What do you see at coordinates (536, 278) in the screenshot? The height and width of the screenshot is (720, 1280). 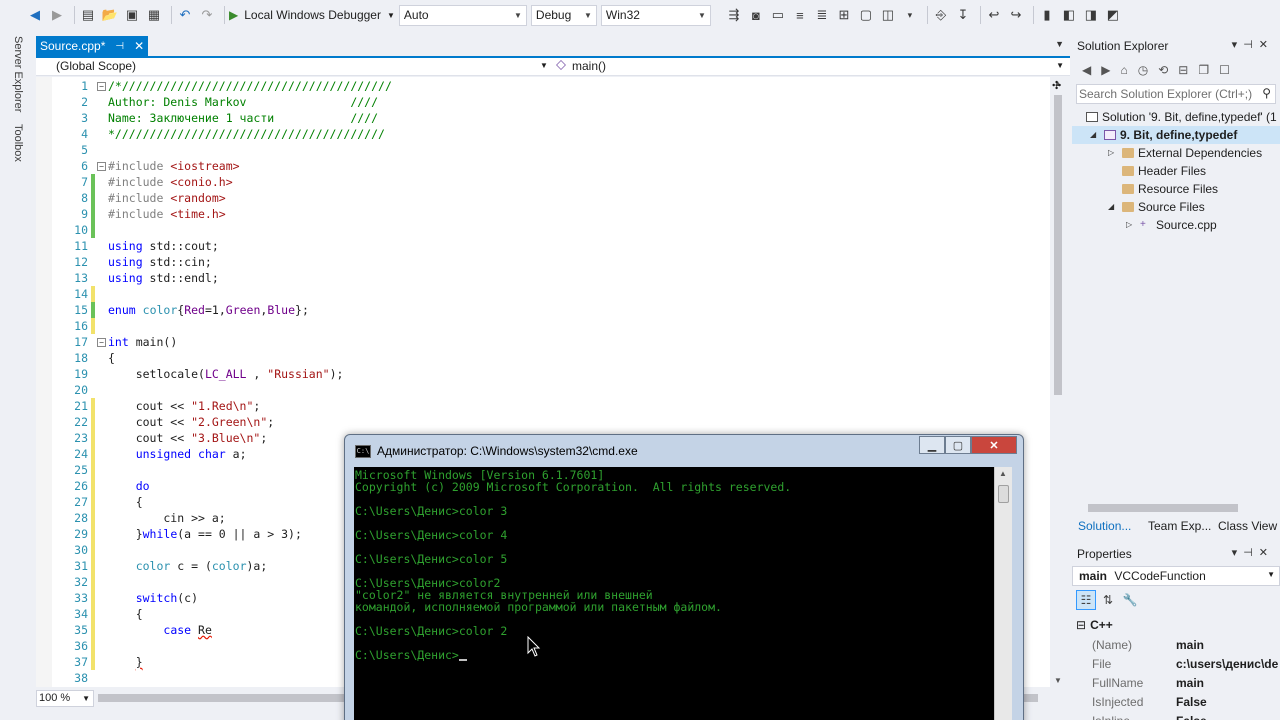 I see `code-line: 13 using std::endl;` at bounding box center [536, 278].